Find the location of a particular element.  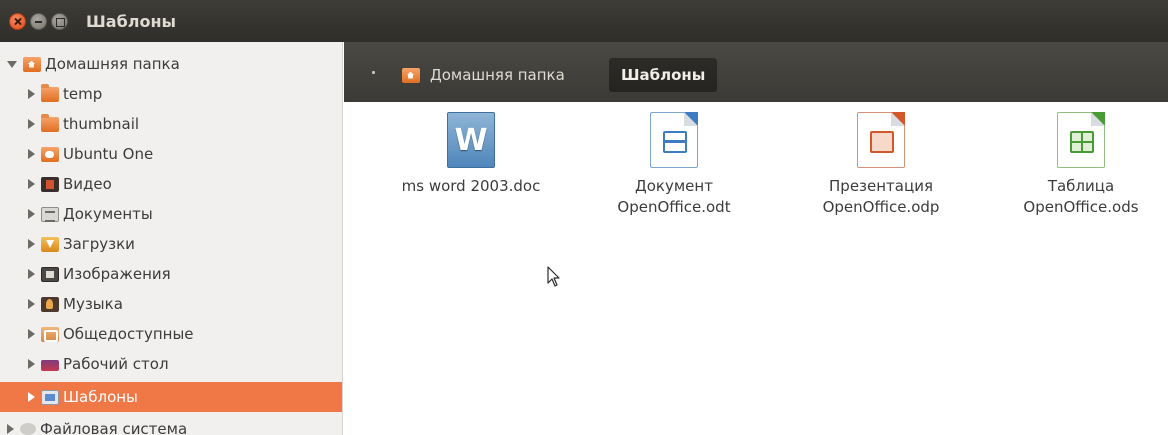

sidebar-item-label: Общедоступные is located at coordinates (128, 334).